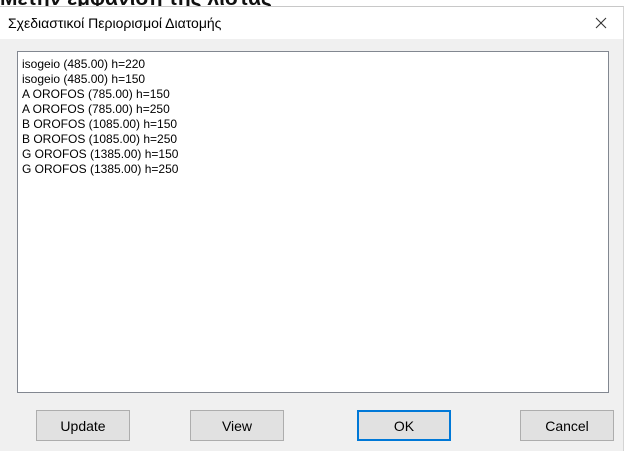 The image size is (624, 451). What do you see at coordinates (314, 154) in the screenshot?
I see `list-item: G OROFOS (1385.00) h=150` at bounding box center [314, 154].